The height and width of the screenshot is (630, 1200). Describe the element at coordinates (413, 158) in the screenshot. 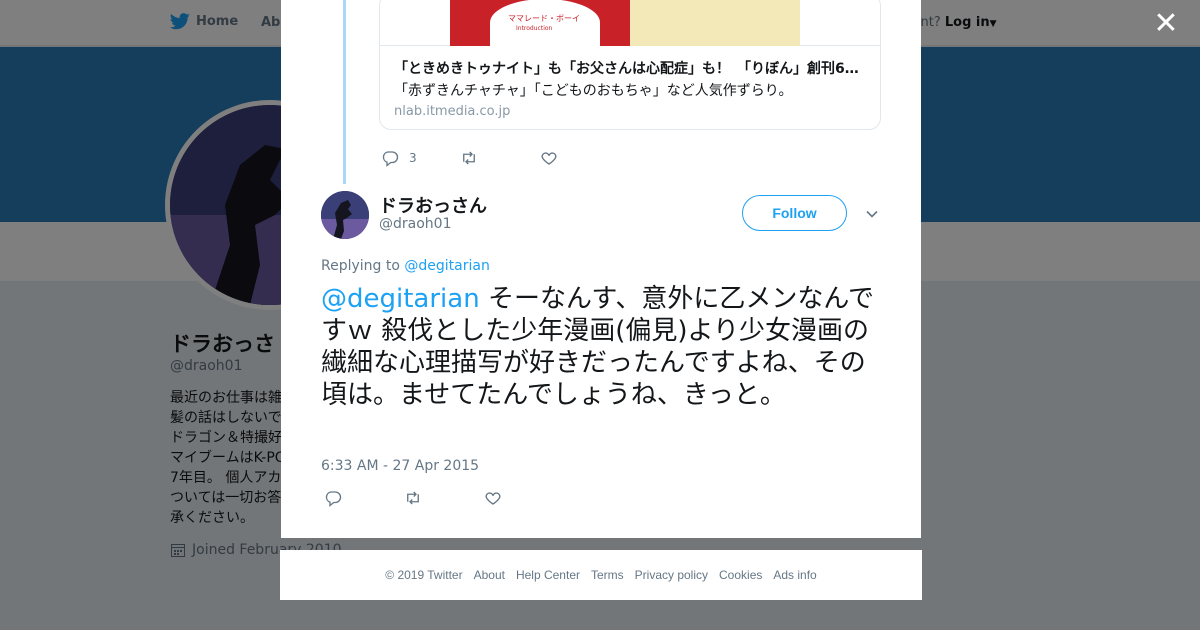

I see `reply-count: 3` at that location.